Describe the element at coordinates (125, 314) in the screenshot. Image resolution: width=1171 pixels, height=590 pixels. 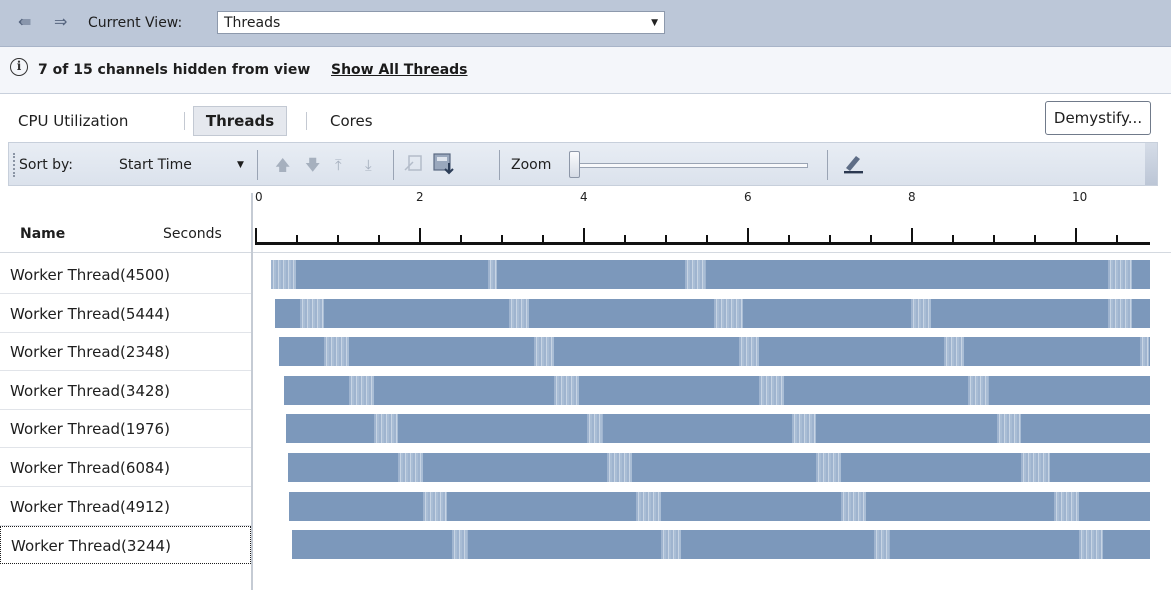
I see `thread-row-label: Worker Thread(5444)` at that location.